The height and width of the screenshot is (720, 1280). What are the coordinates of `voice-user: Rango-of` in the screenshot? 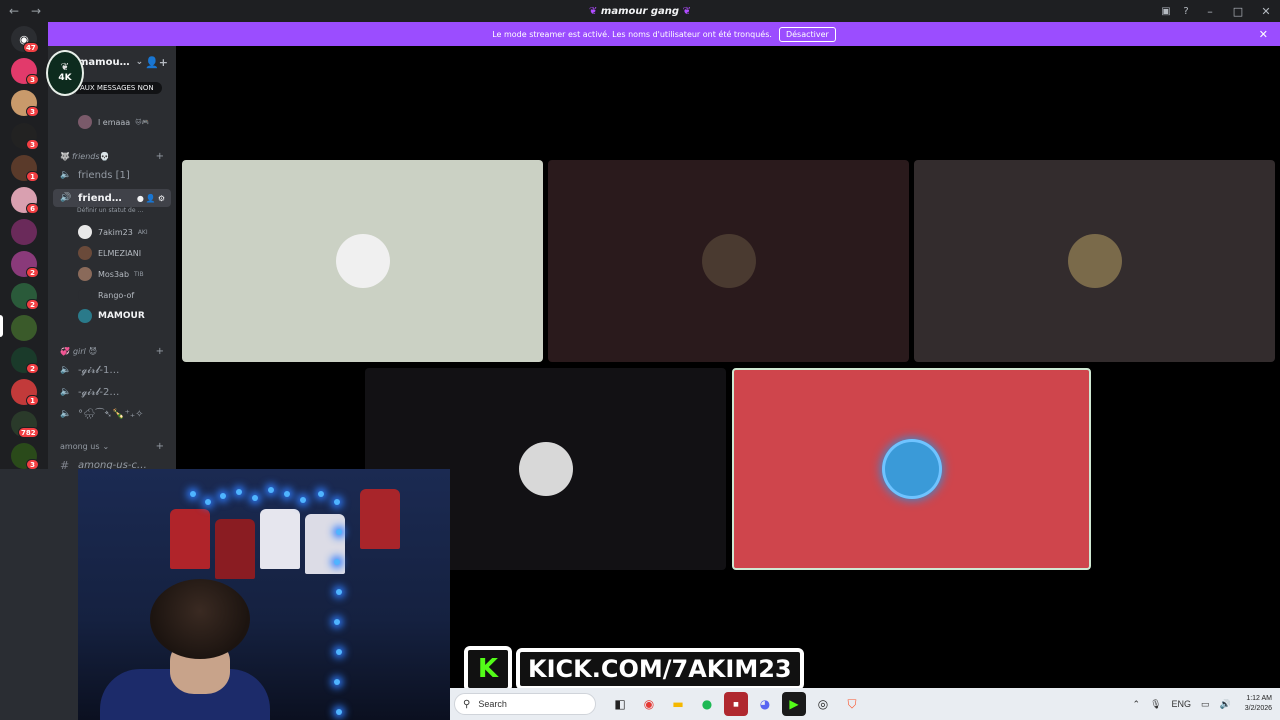 It's located at (112, 295).